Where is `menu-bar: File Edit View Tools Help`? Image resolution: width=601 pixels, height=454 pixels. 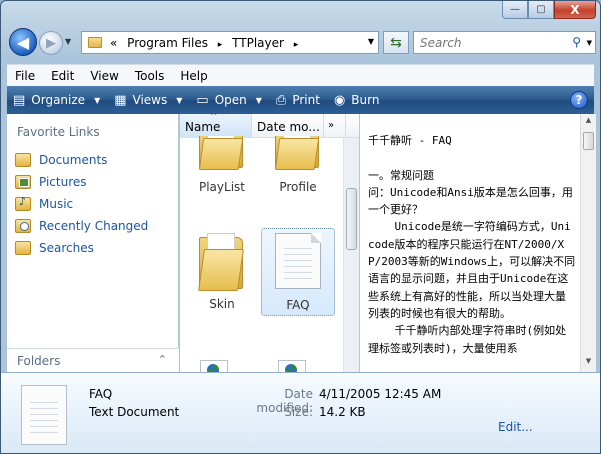
menu-bar: File Edit View Tools Help is located at coordinates (300, 75).